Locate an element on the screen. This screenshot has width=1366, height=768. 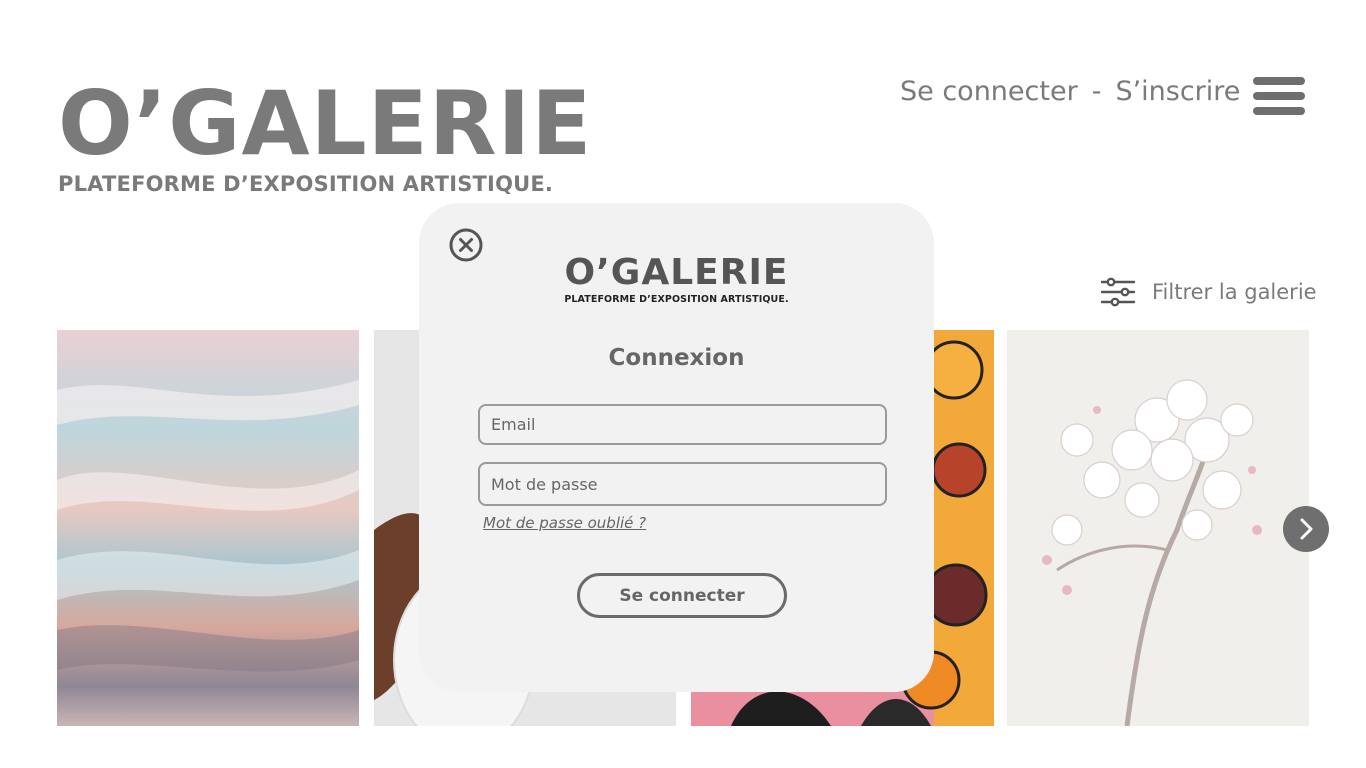
login-submit-button: Se connecter is located at coordinates (682, 595).